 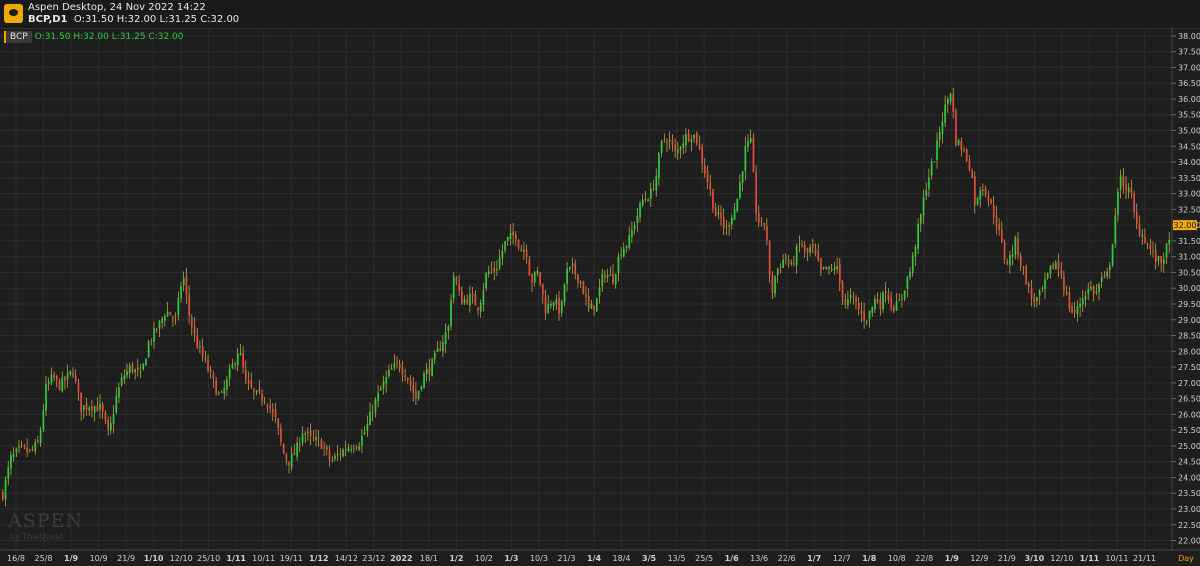 I want to click on chart-legend: BCP O:31.50 H:32.00 L:31.25 C:32.00, so click(x=94, y=37).